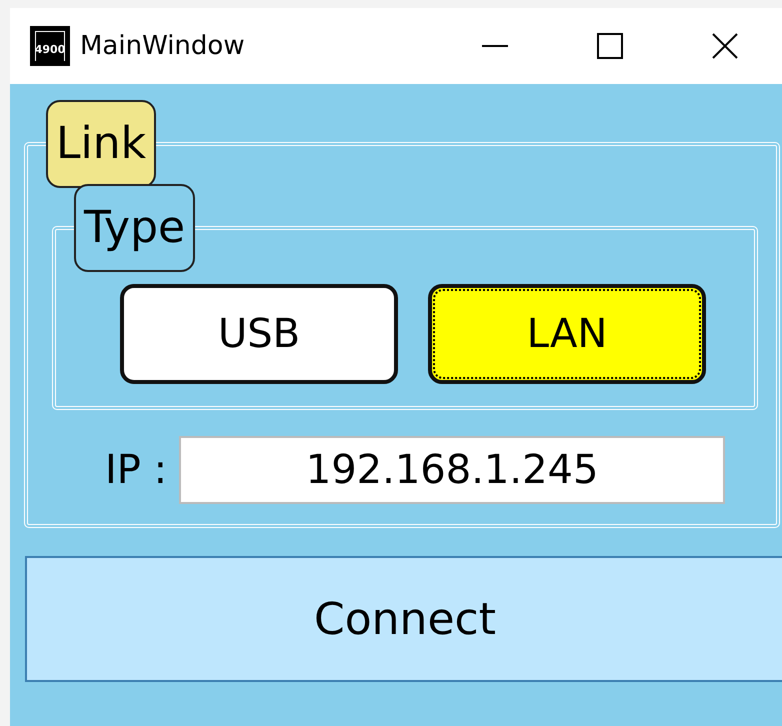 This screenshot has width=782, height=726. What do you see at coordinates (163, 46) in the screenshot?
I see `window-title: MainWindow` at bounding box center [163, 46].